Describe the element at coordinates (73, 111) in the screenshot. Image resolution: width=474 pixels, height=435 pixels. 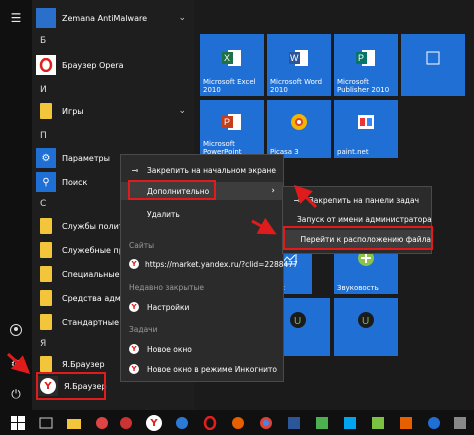
I see `app-label: Игры` at that location.